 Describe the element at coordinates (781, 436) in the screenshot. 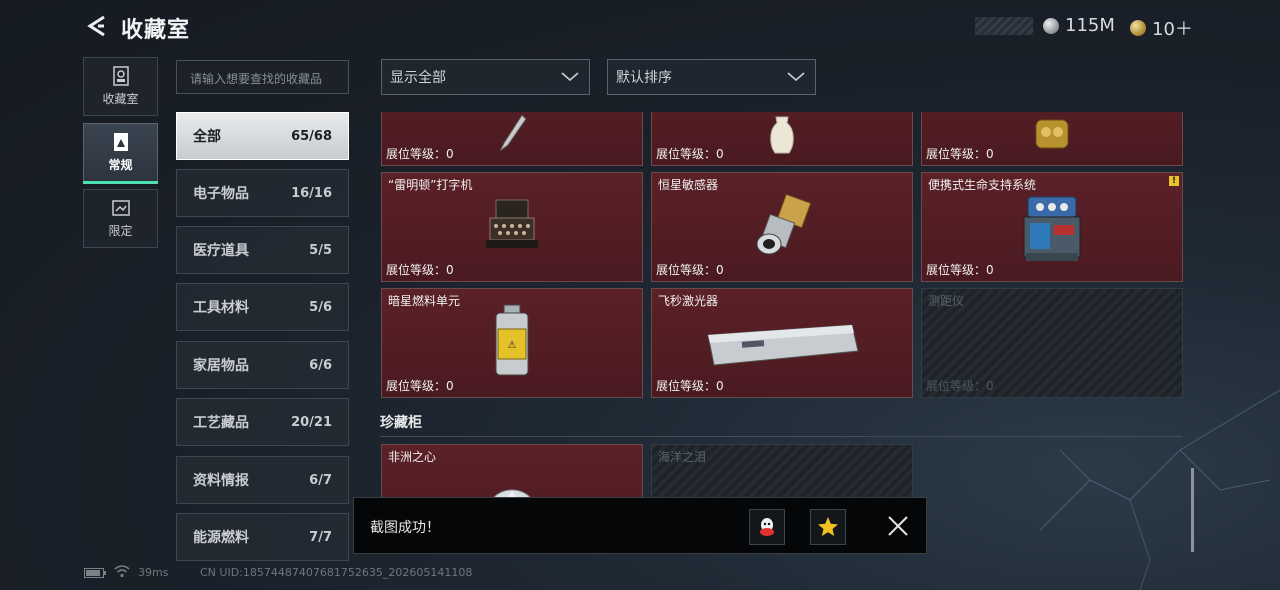

I see `section-divider` at that location.